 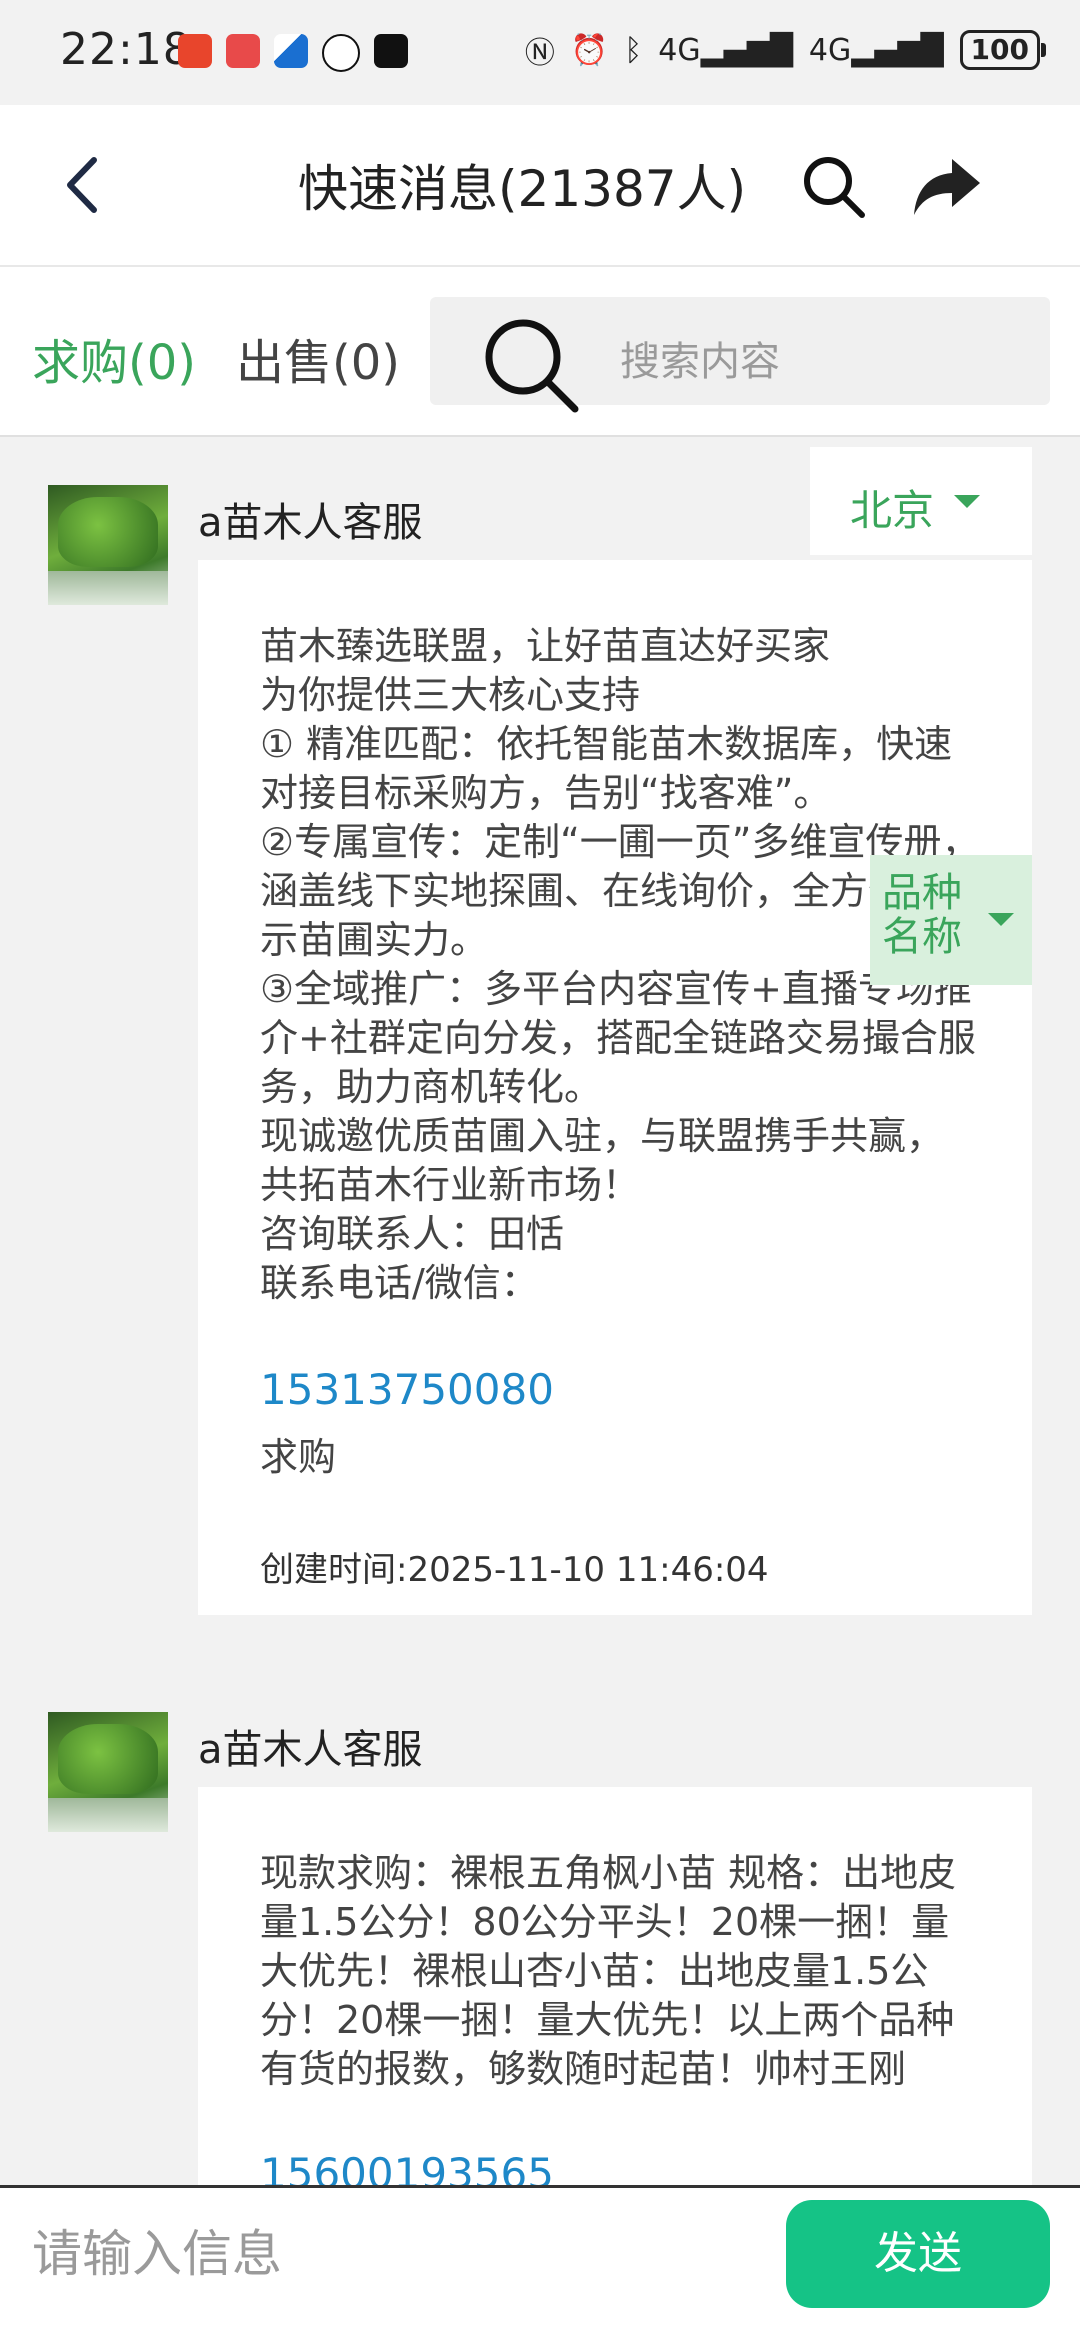 I want to click on message-input-bar: 发送, so click(x=540, y=2264).